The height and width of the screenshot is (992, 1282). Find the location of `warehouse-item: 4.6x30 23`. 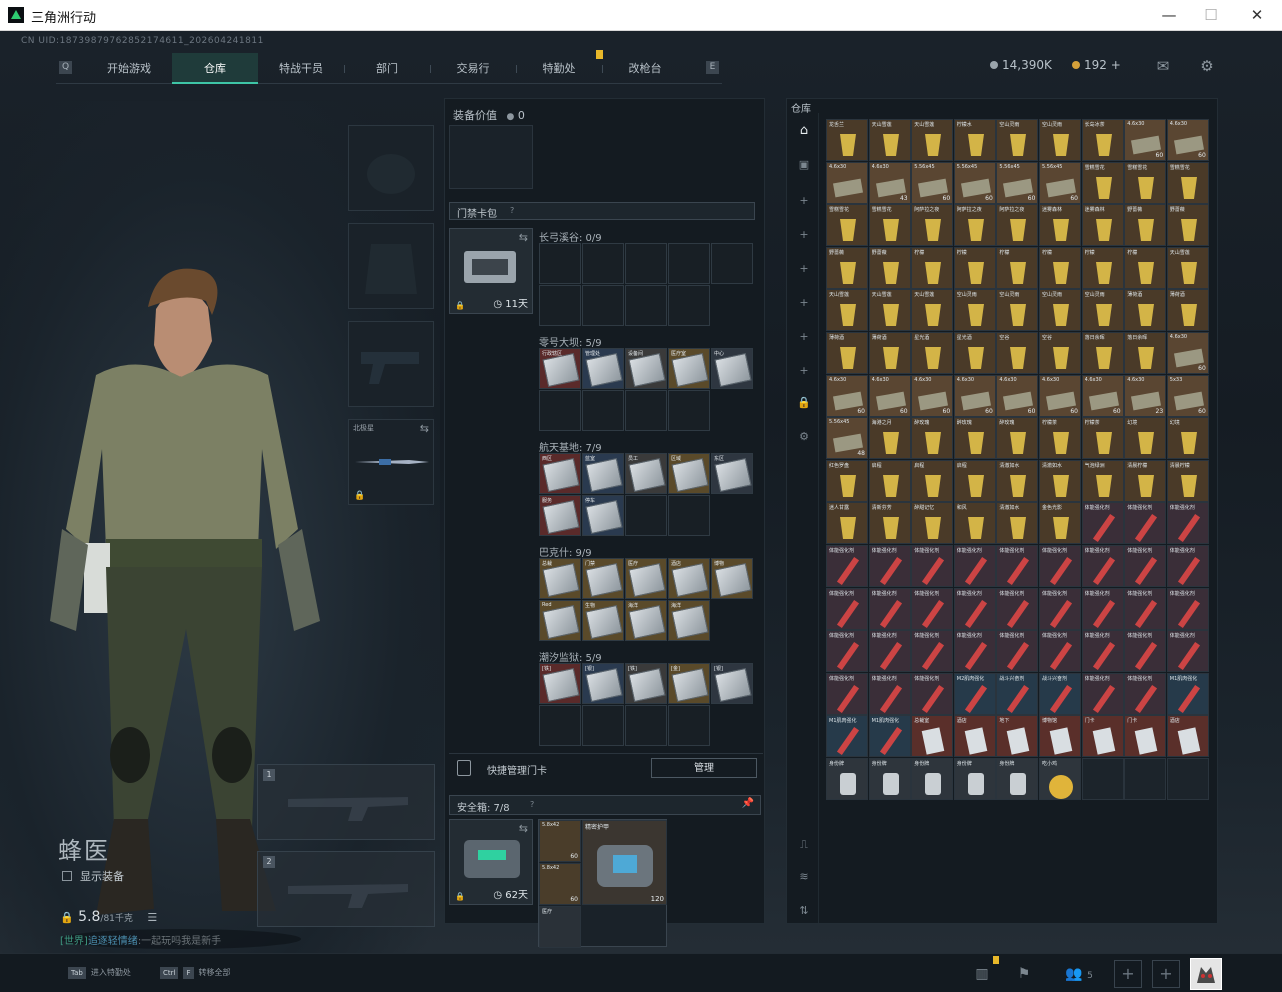

warehouse-item: 4.6x30 23 is located at coordinates (1145, 395).